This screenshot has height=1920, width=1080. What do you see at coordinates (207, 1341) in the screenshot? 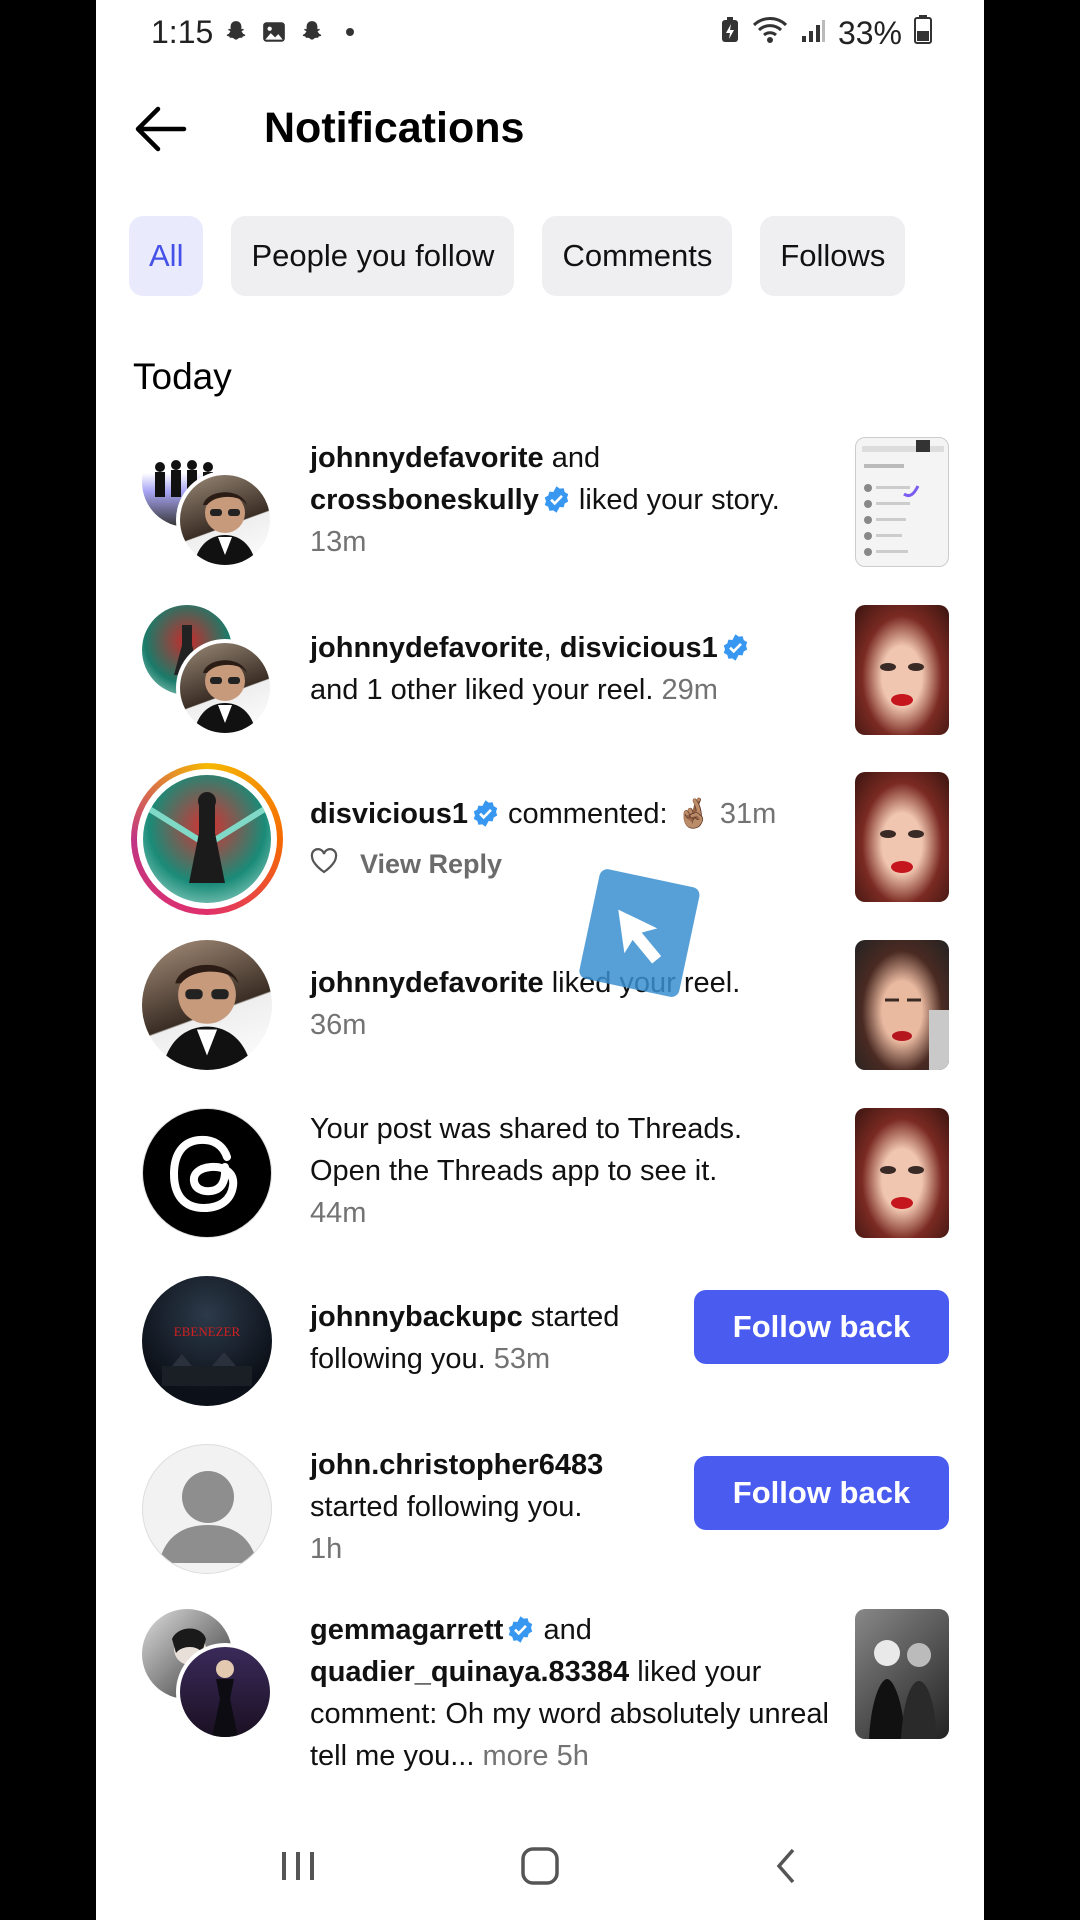
I see `avatar: EBENEZER` at bounding box center [207, 1341].